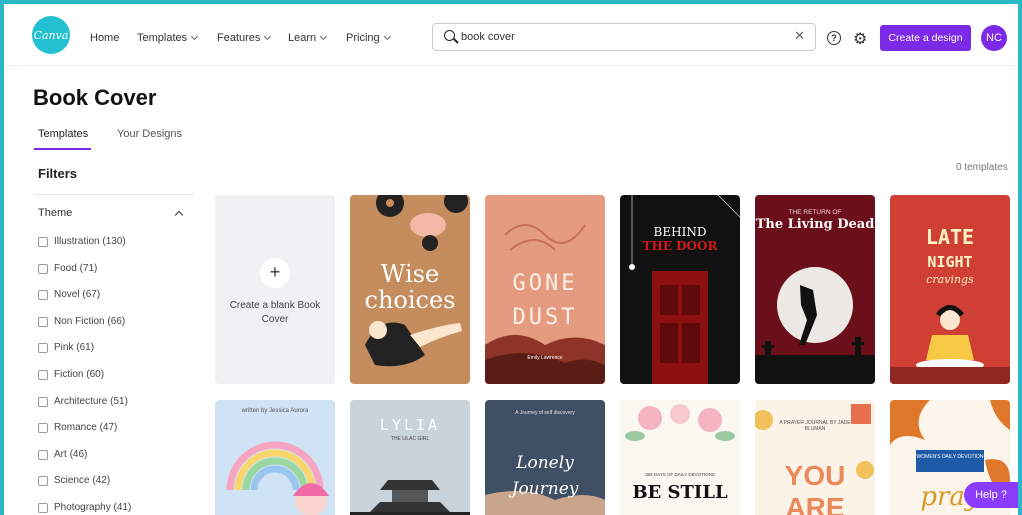  Describe the element at coordinates (51, 35) in the screenshot. I see `canva-logo: Canva` at that location.